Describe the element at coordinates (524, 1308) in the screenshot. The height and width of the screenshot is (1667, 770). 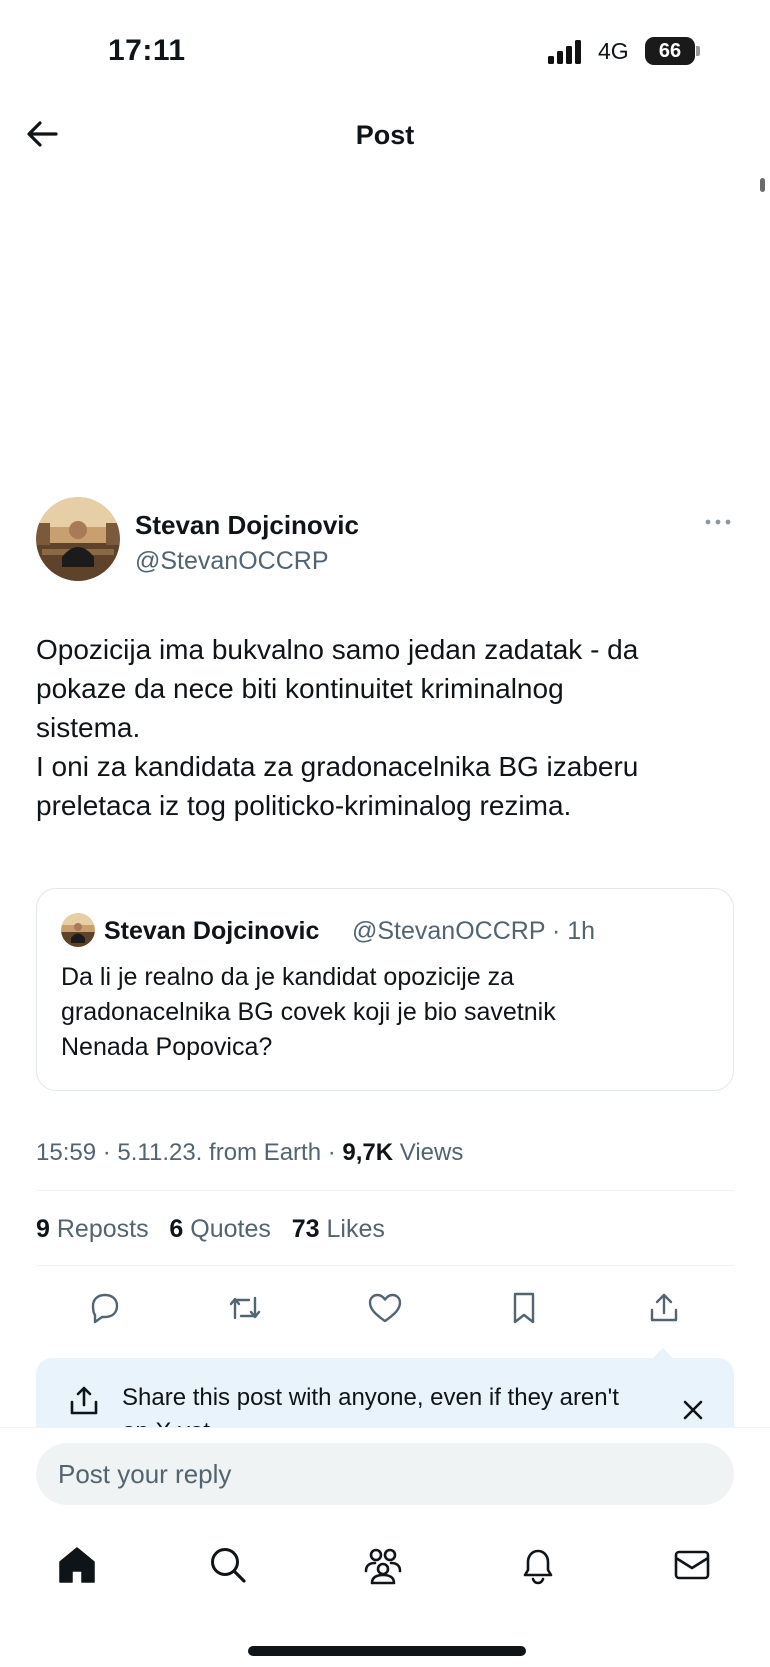
I see `bookmark-icon` at that location.